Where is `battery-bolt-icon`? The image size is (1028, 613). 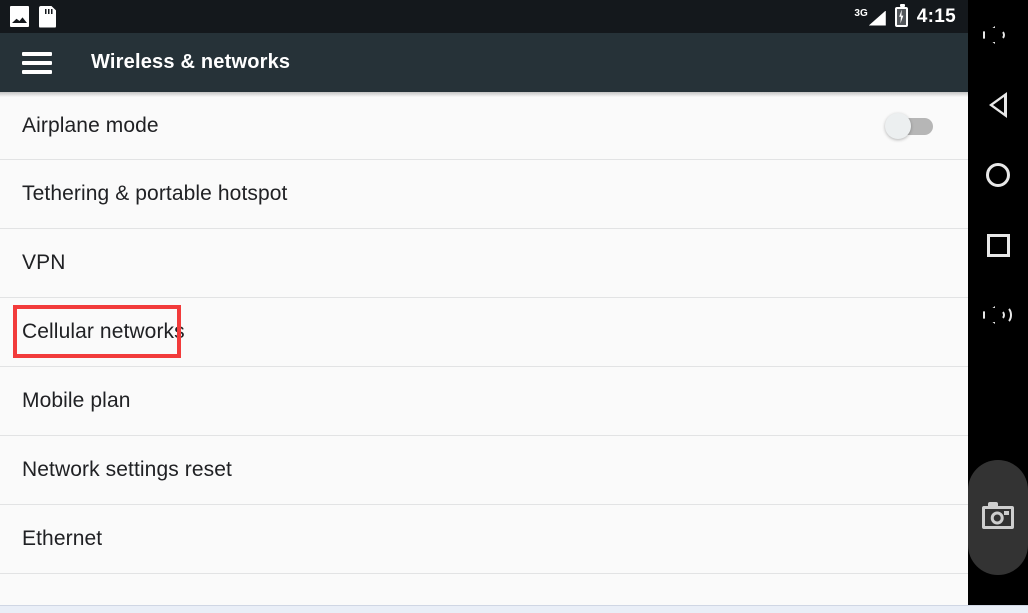
battery-bolt-icon is located at coordinates (901, 16).